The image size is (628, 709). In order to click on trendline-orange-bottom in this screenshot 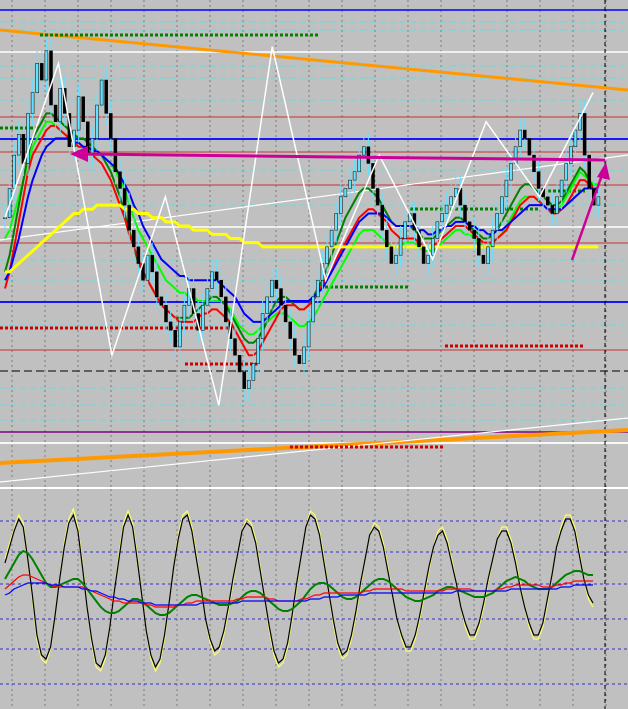, I will do `click(314, 446)`.